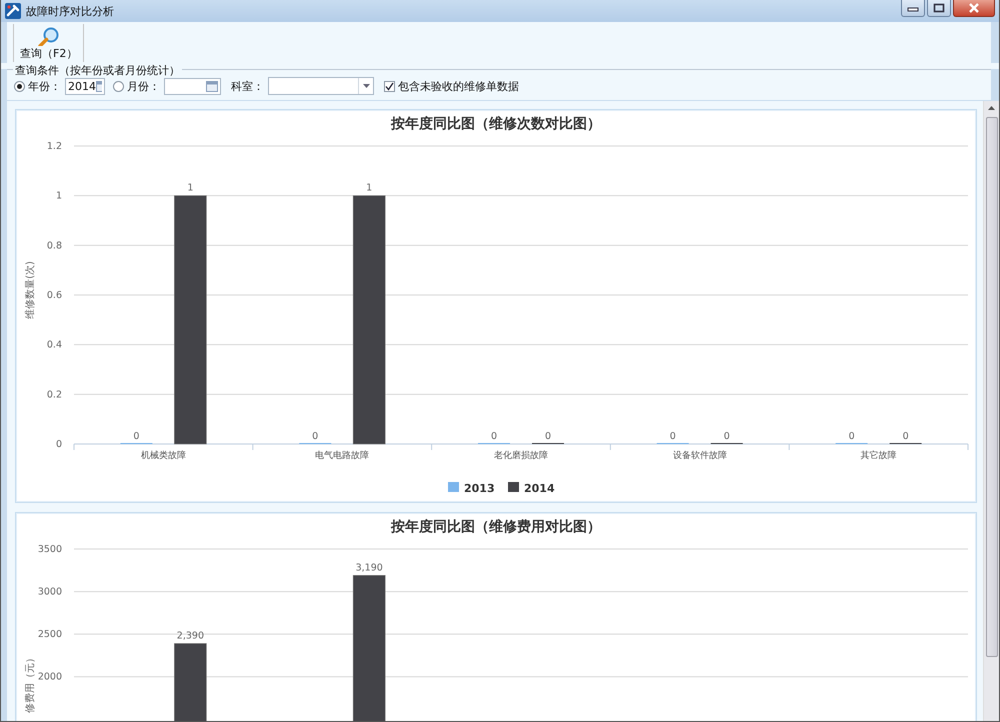 The height and width of the screenshot is (722, 1000). Describe the element at coordinates (50, 634) in the screenshot. I see `y-tick-label: 2500` at that location.